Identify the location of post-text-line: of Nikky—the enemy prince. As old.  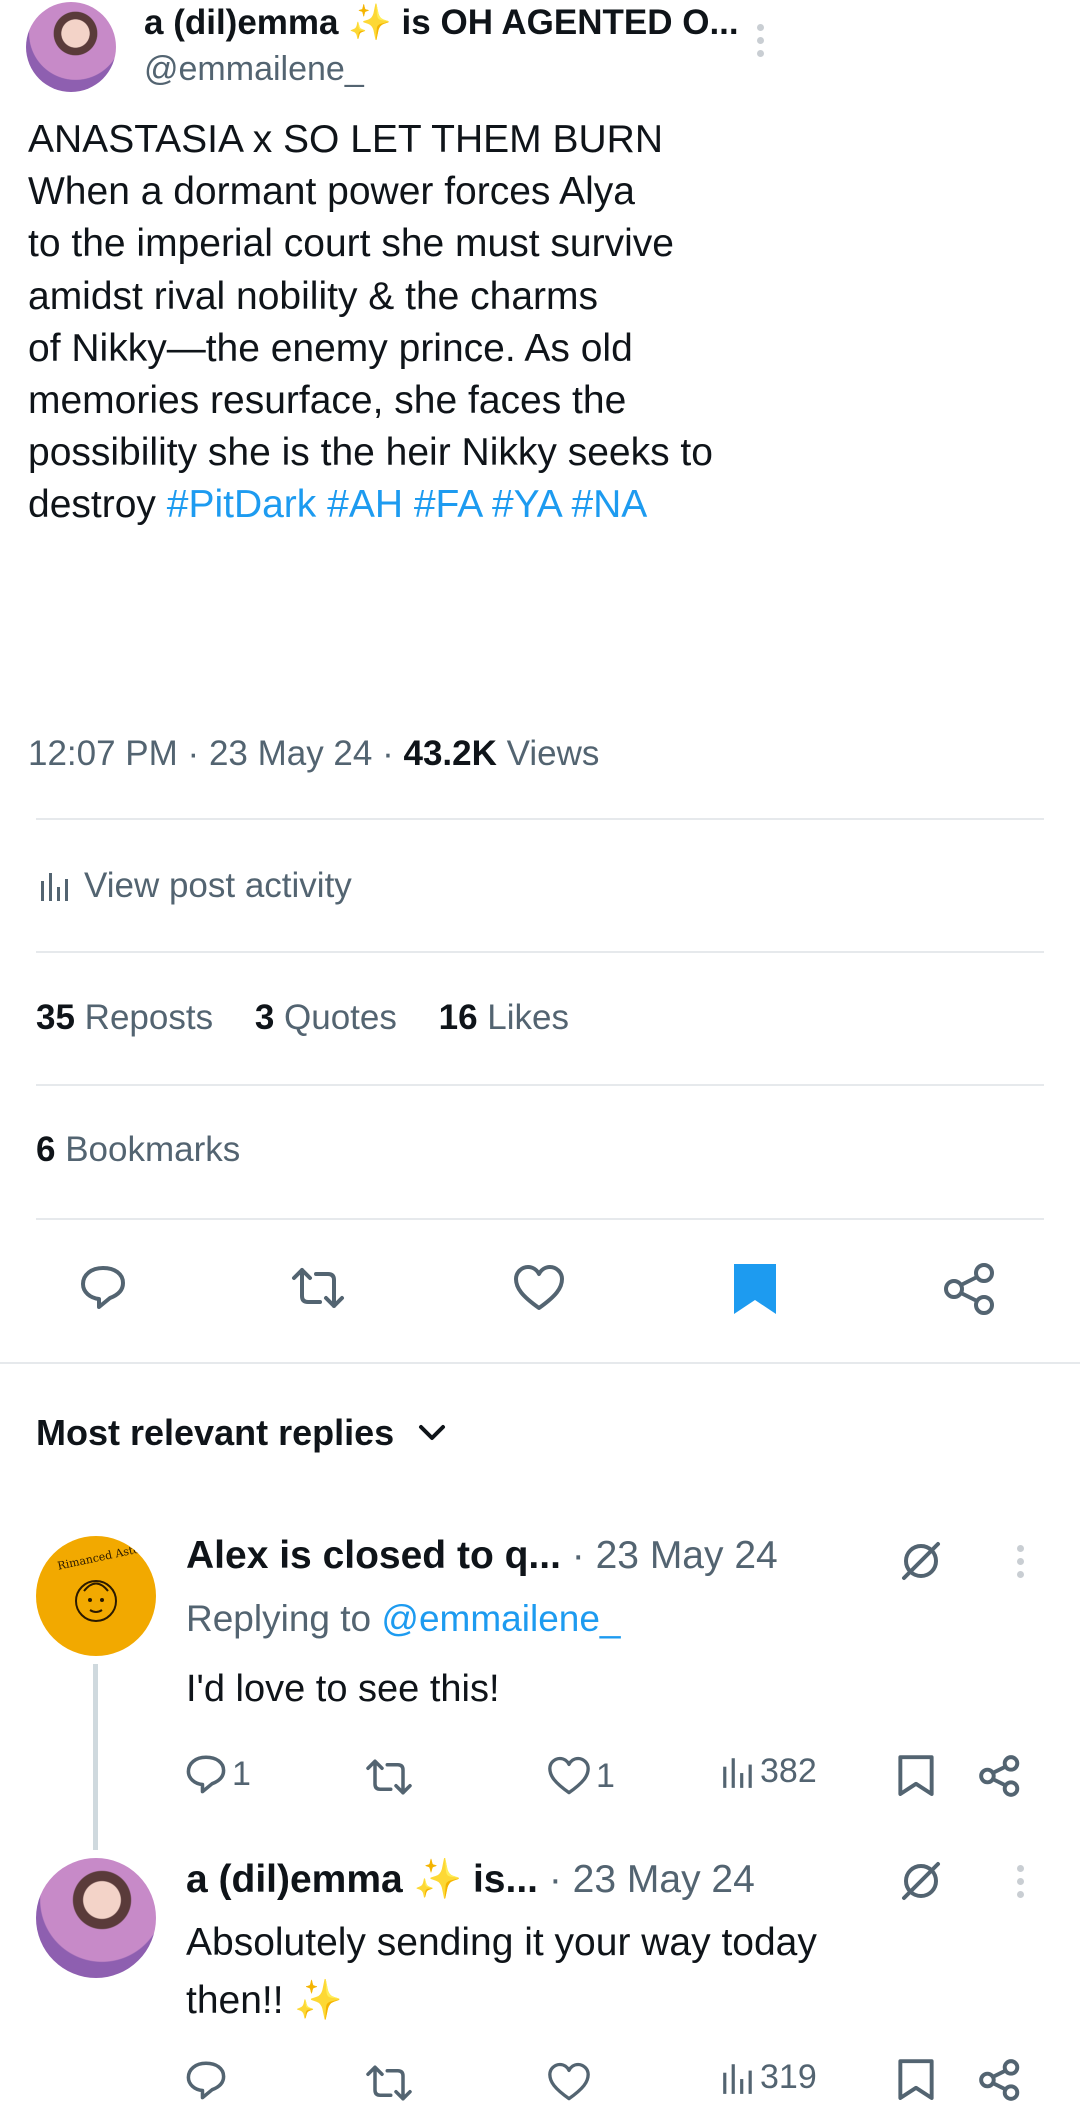
(330, 348).